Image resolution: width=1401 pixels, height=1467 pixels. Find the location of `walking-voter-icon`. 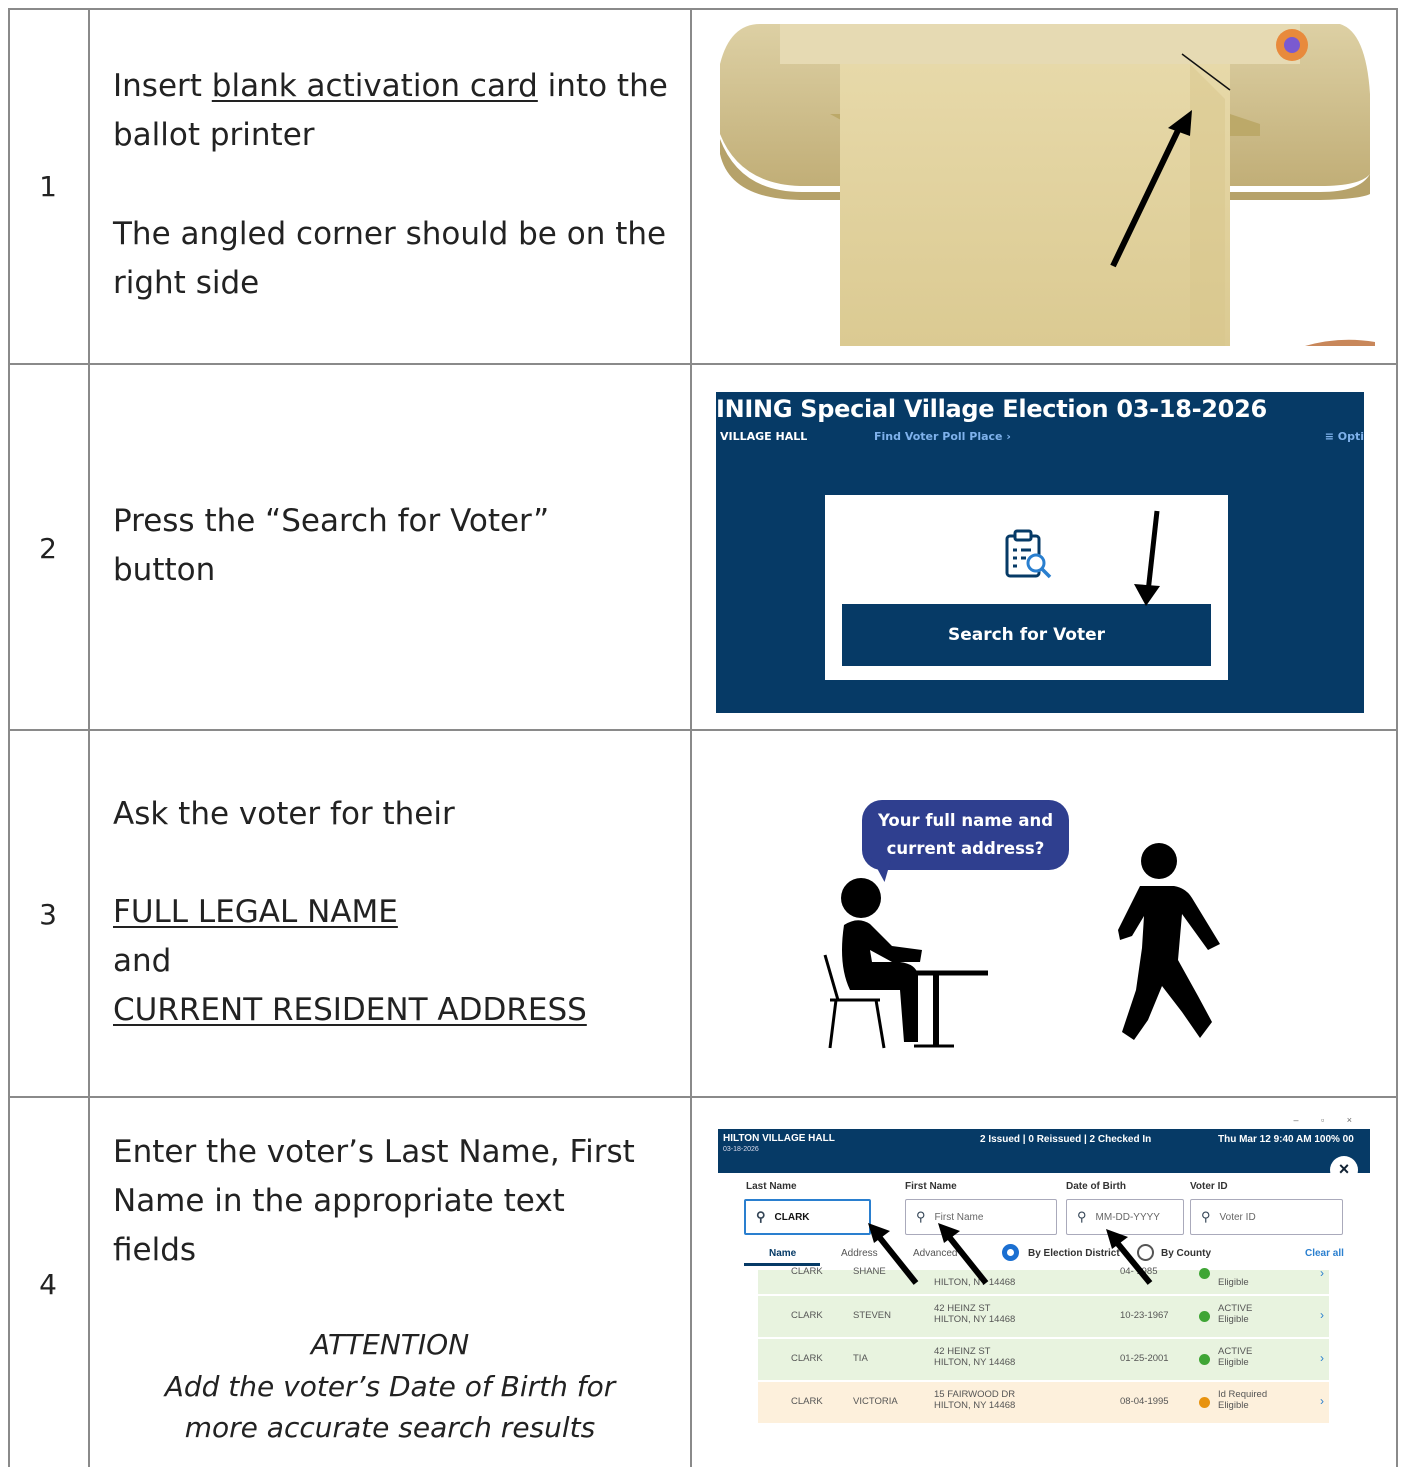

walking-voter-icon is located at coordinates (1169, 941).